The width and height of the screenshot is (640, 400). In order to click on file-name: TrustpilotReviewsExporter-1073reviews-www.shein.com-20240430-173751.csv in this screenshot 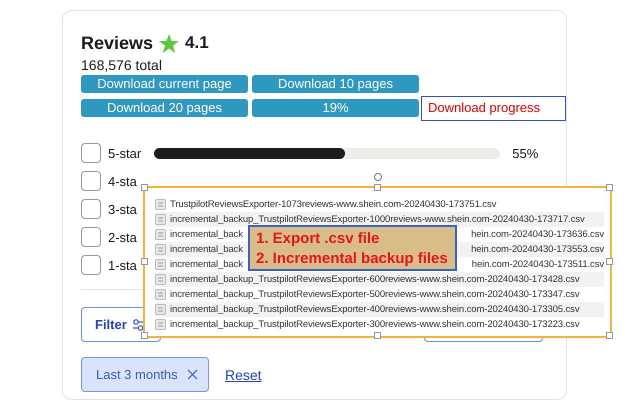, I will do `click(333, 204)`.